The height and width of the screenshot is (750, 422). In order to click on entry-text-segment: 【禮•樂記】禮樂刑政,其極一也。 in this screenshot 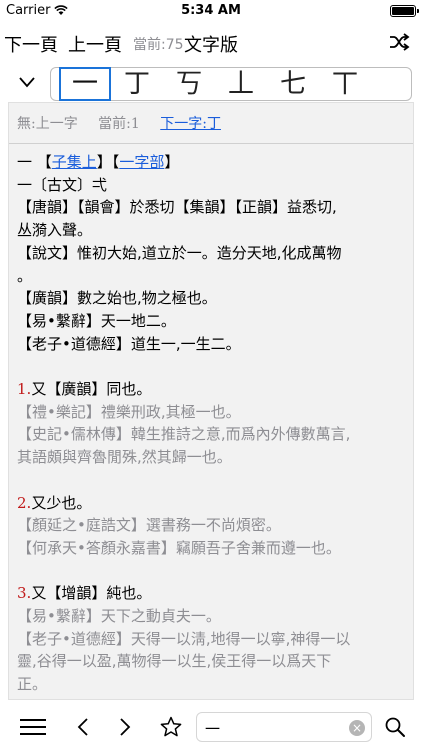, I will do `click(129, 411)`.